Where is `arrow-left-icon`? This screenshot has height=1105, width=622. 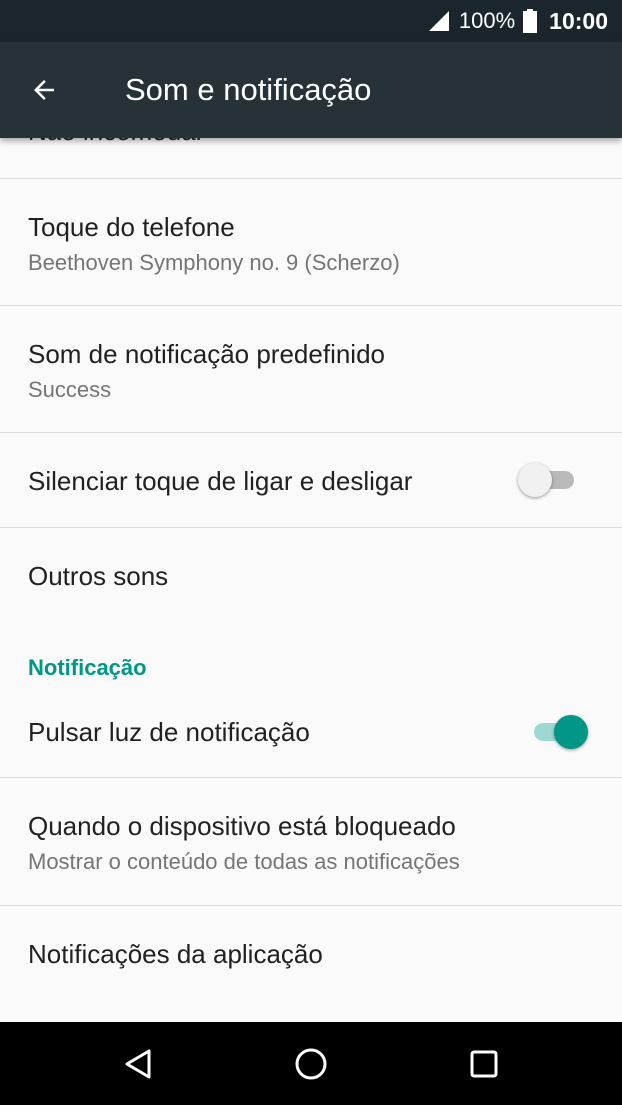
arrow-left-icon is located at coordinates (44, 90).